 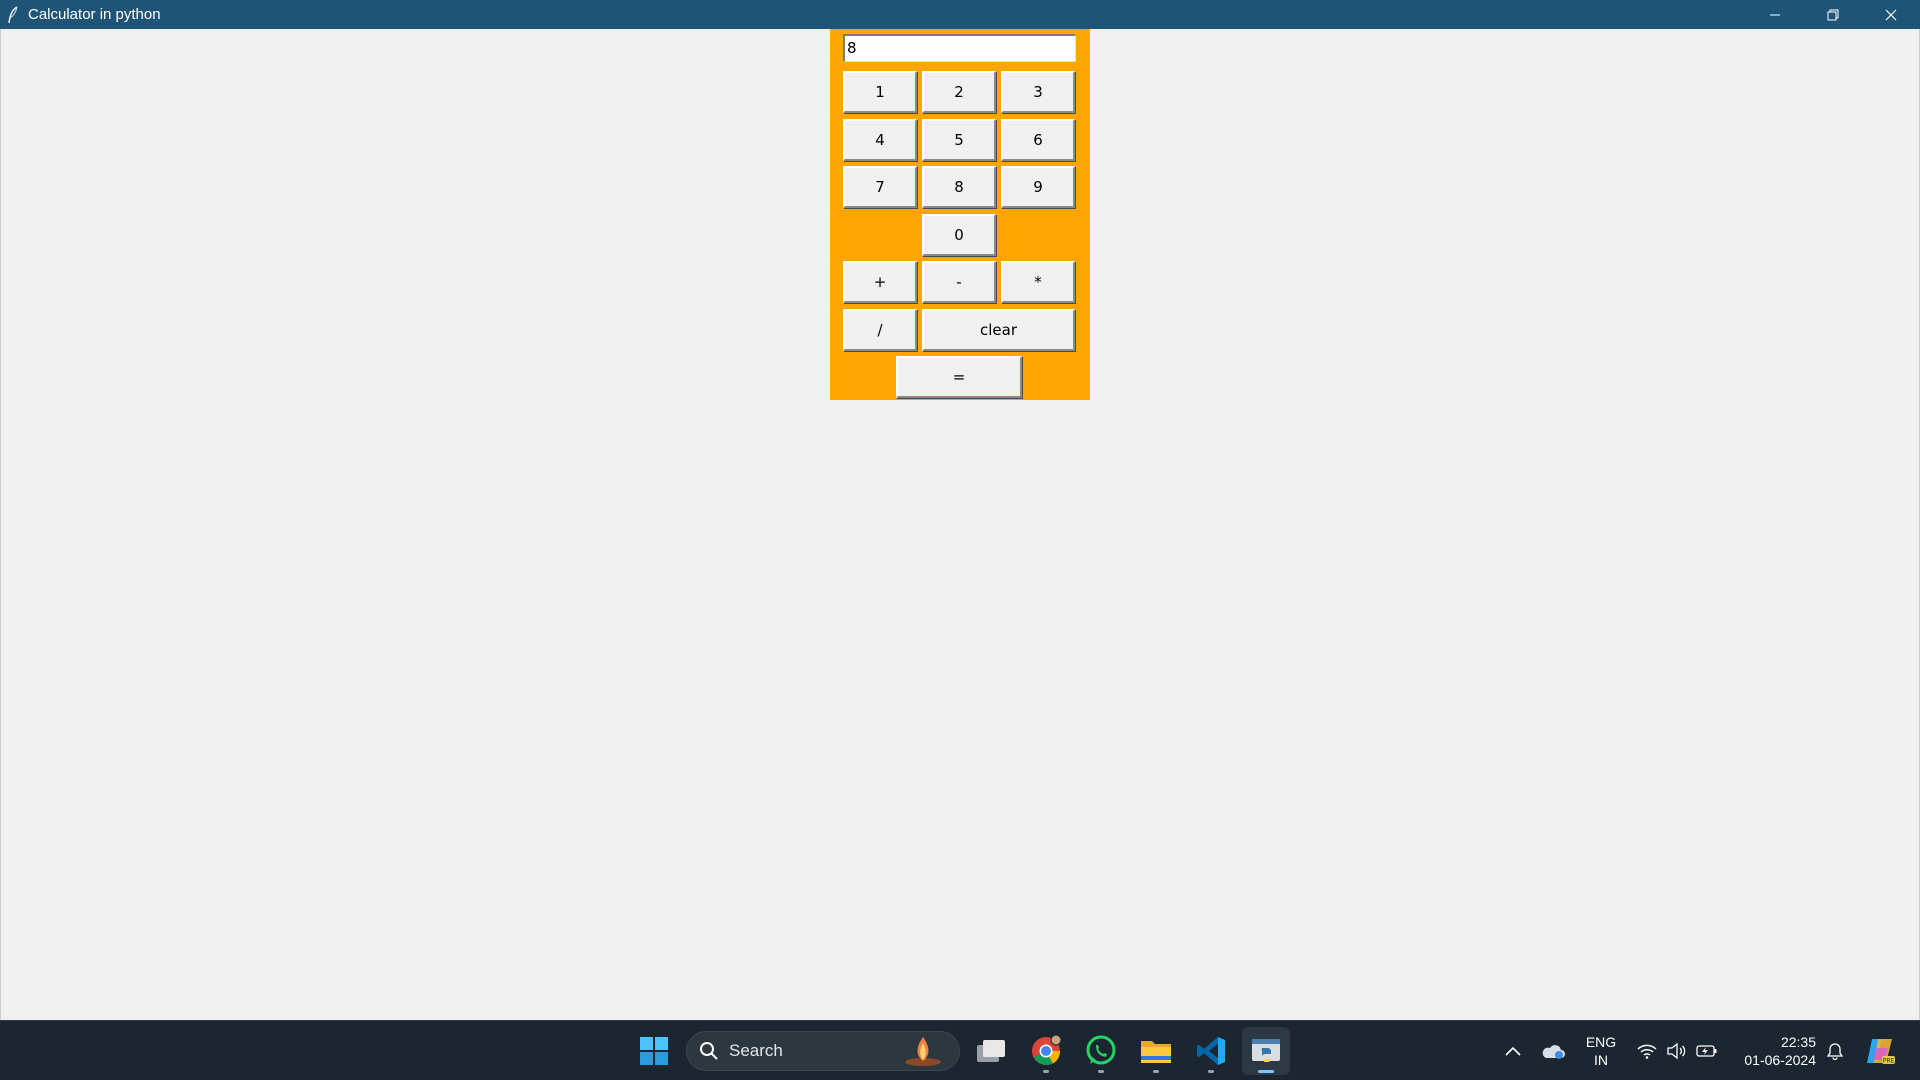 I want to click on equals-button: =, so click(x=959, y=377).